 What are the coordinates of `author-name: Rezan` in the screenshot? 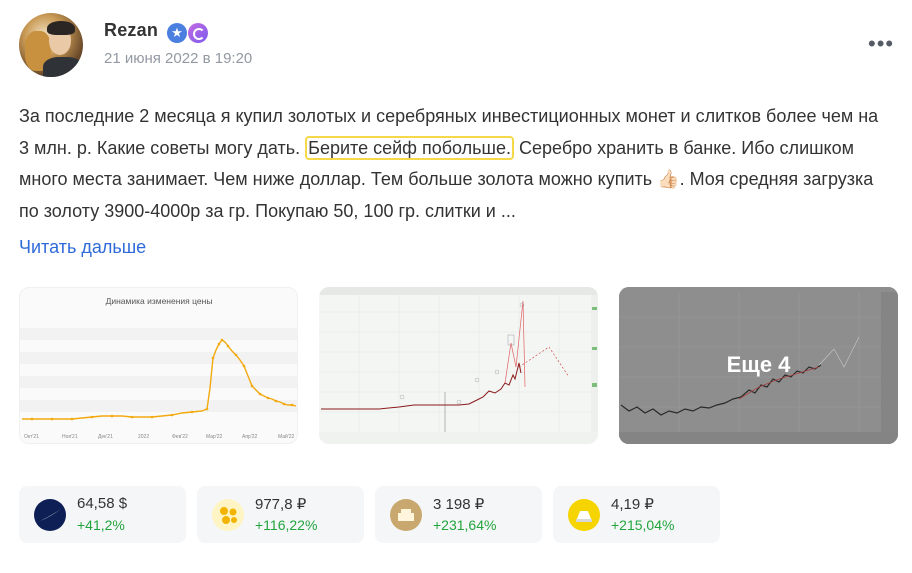 It's located at (131, 30).